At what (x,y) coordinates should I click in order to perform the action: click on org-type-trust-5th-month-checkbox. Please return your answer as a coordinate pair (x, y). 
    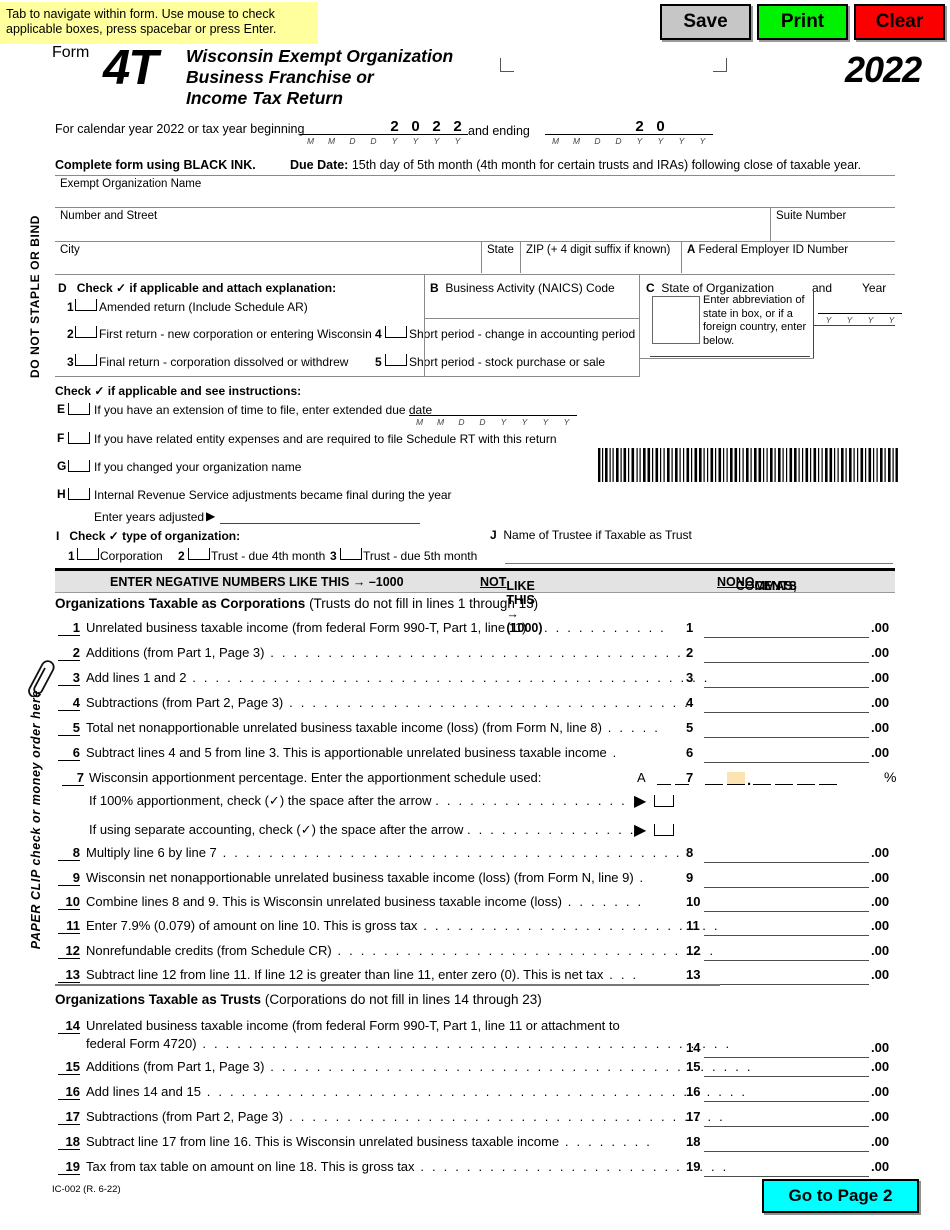
    Looking at the image, I should click on (351, 554).